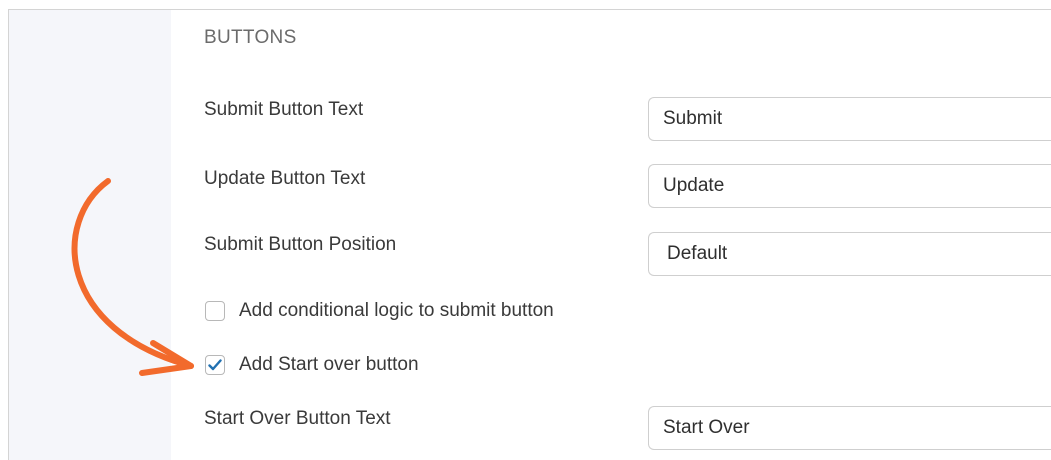 Image resolution: width=1051 pixels, height=460 pixels. What do you see at coordinates (849, 119) in the screenshot?
I see `submit-button-text-input` at bounding box center [849, 119].